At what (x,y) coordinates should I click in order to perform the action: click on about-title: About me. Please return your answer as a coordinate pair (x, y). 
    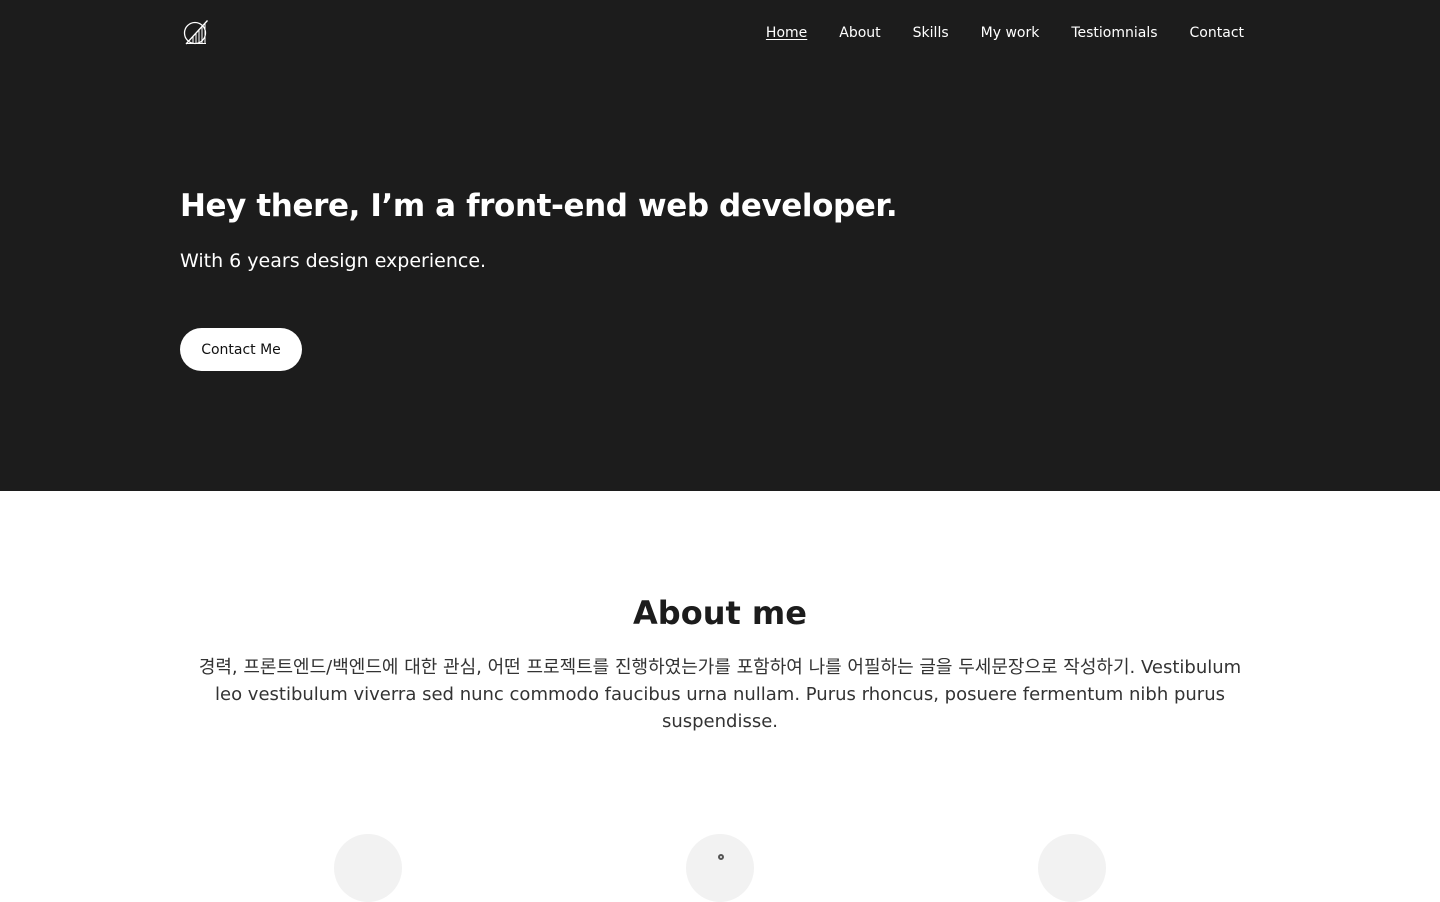
    Looking at the image, I should click on (720, 613).